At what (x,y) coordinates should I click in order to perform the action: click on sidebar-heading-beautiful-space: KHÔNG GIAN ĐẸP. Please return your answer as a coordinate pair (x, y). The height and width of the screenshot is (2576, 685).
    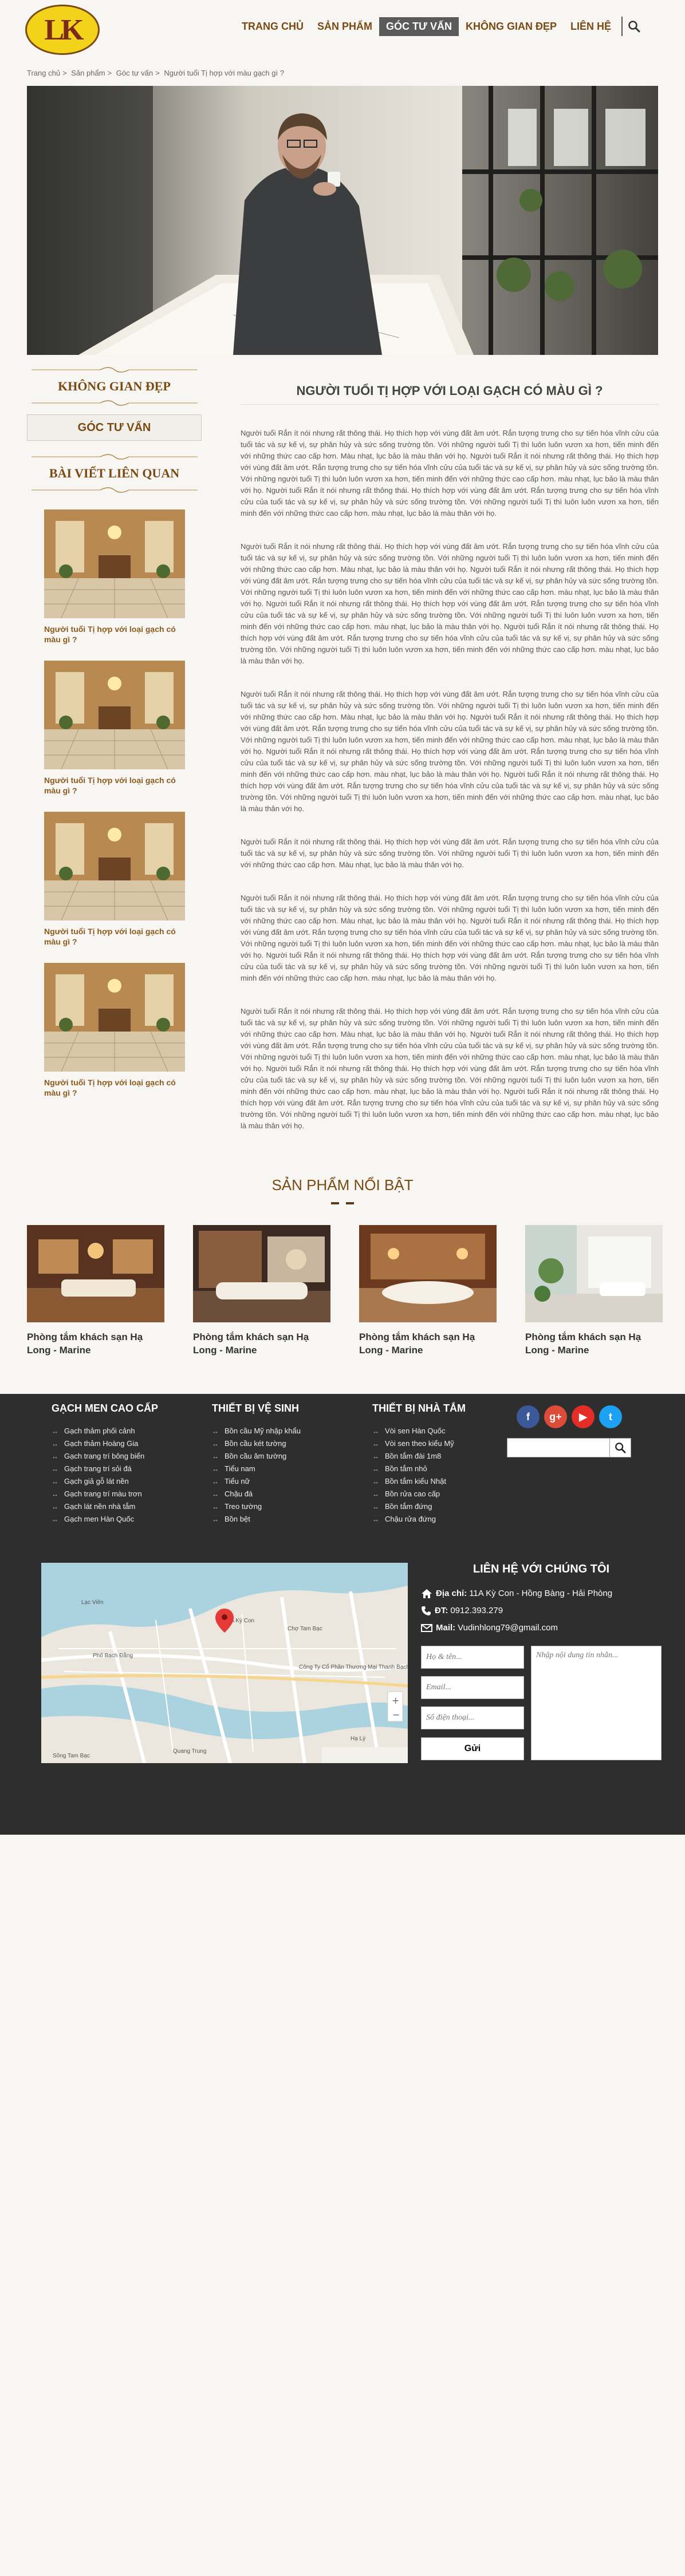
    Looking at the image, I should click on (114, 386).